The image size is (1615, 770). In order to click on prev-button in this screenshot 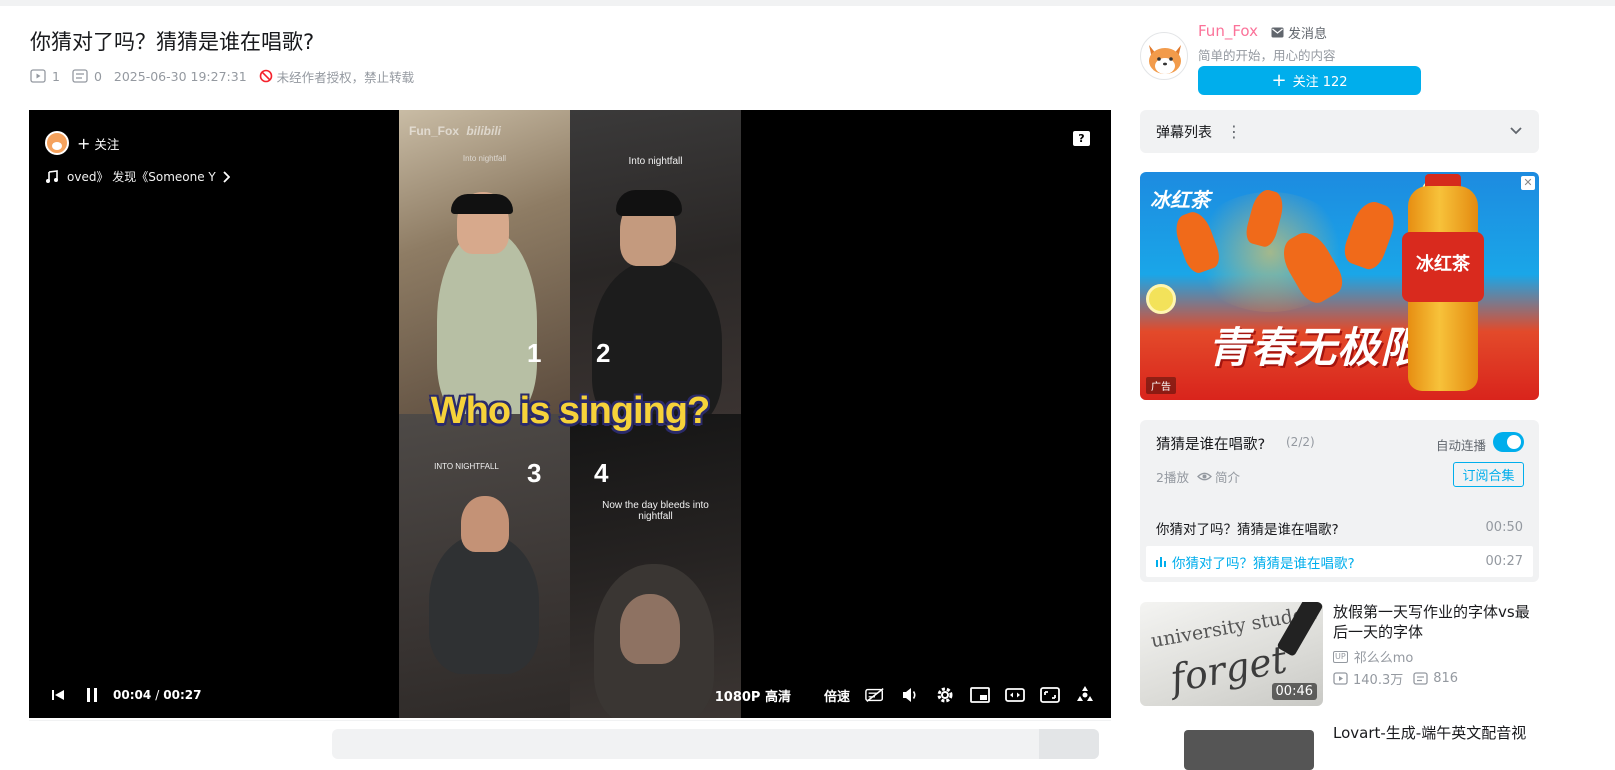, I will do `click(58, 695)`.